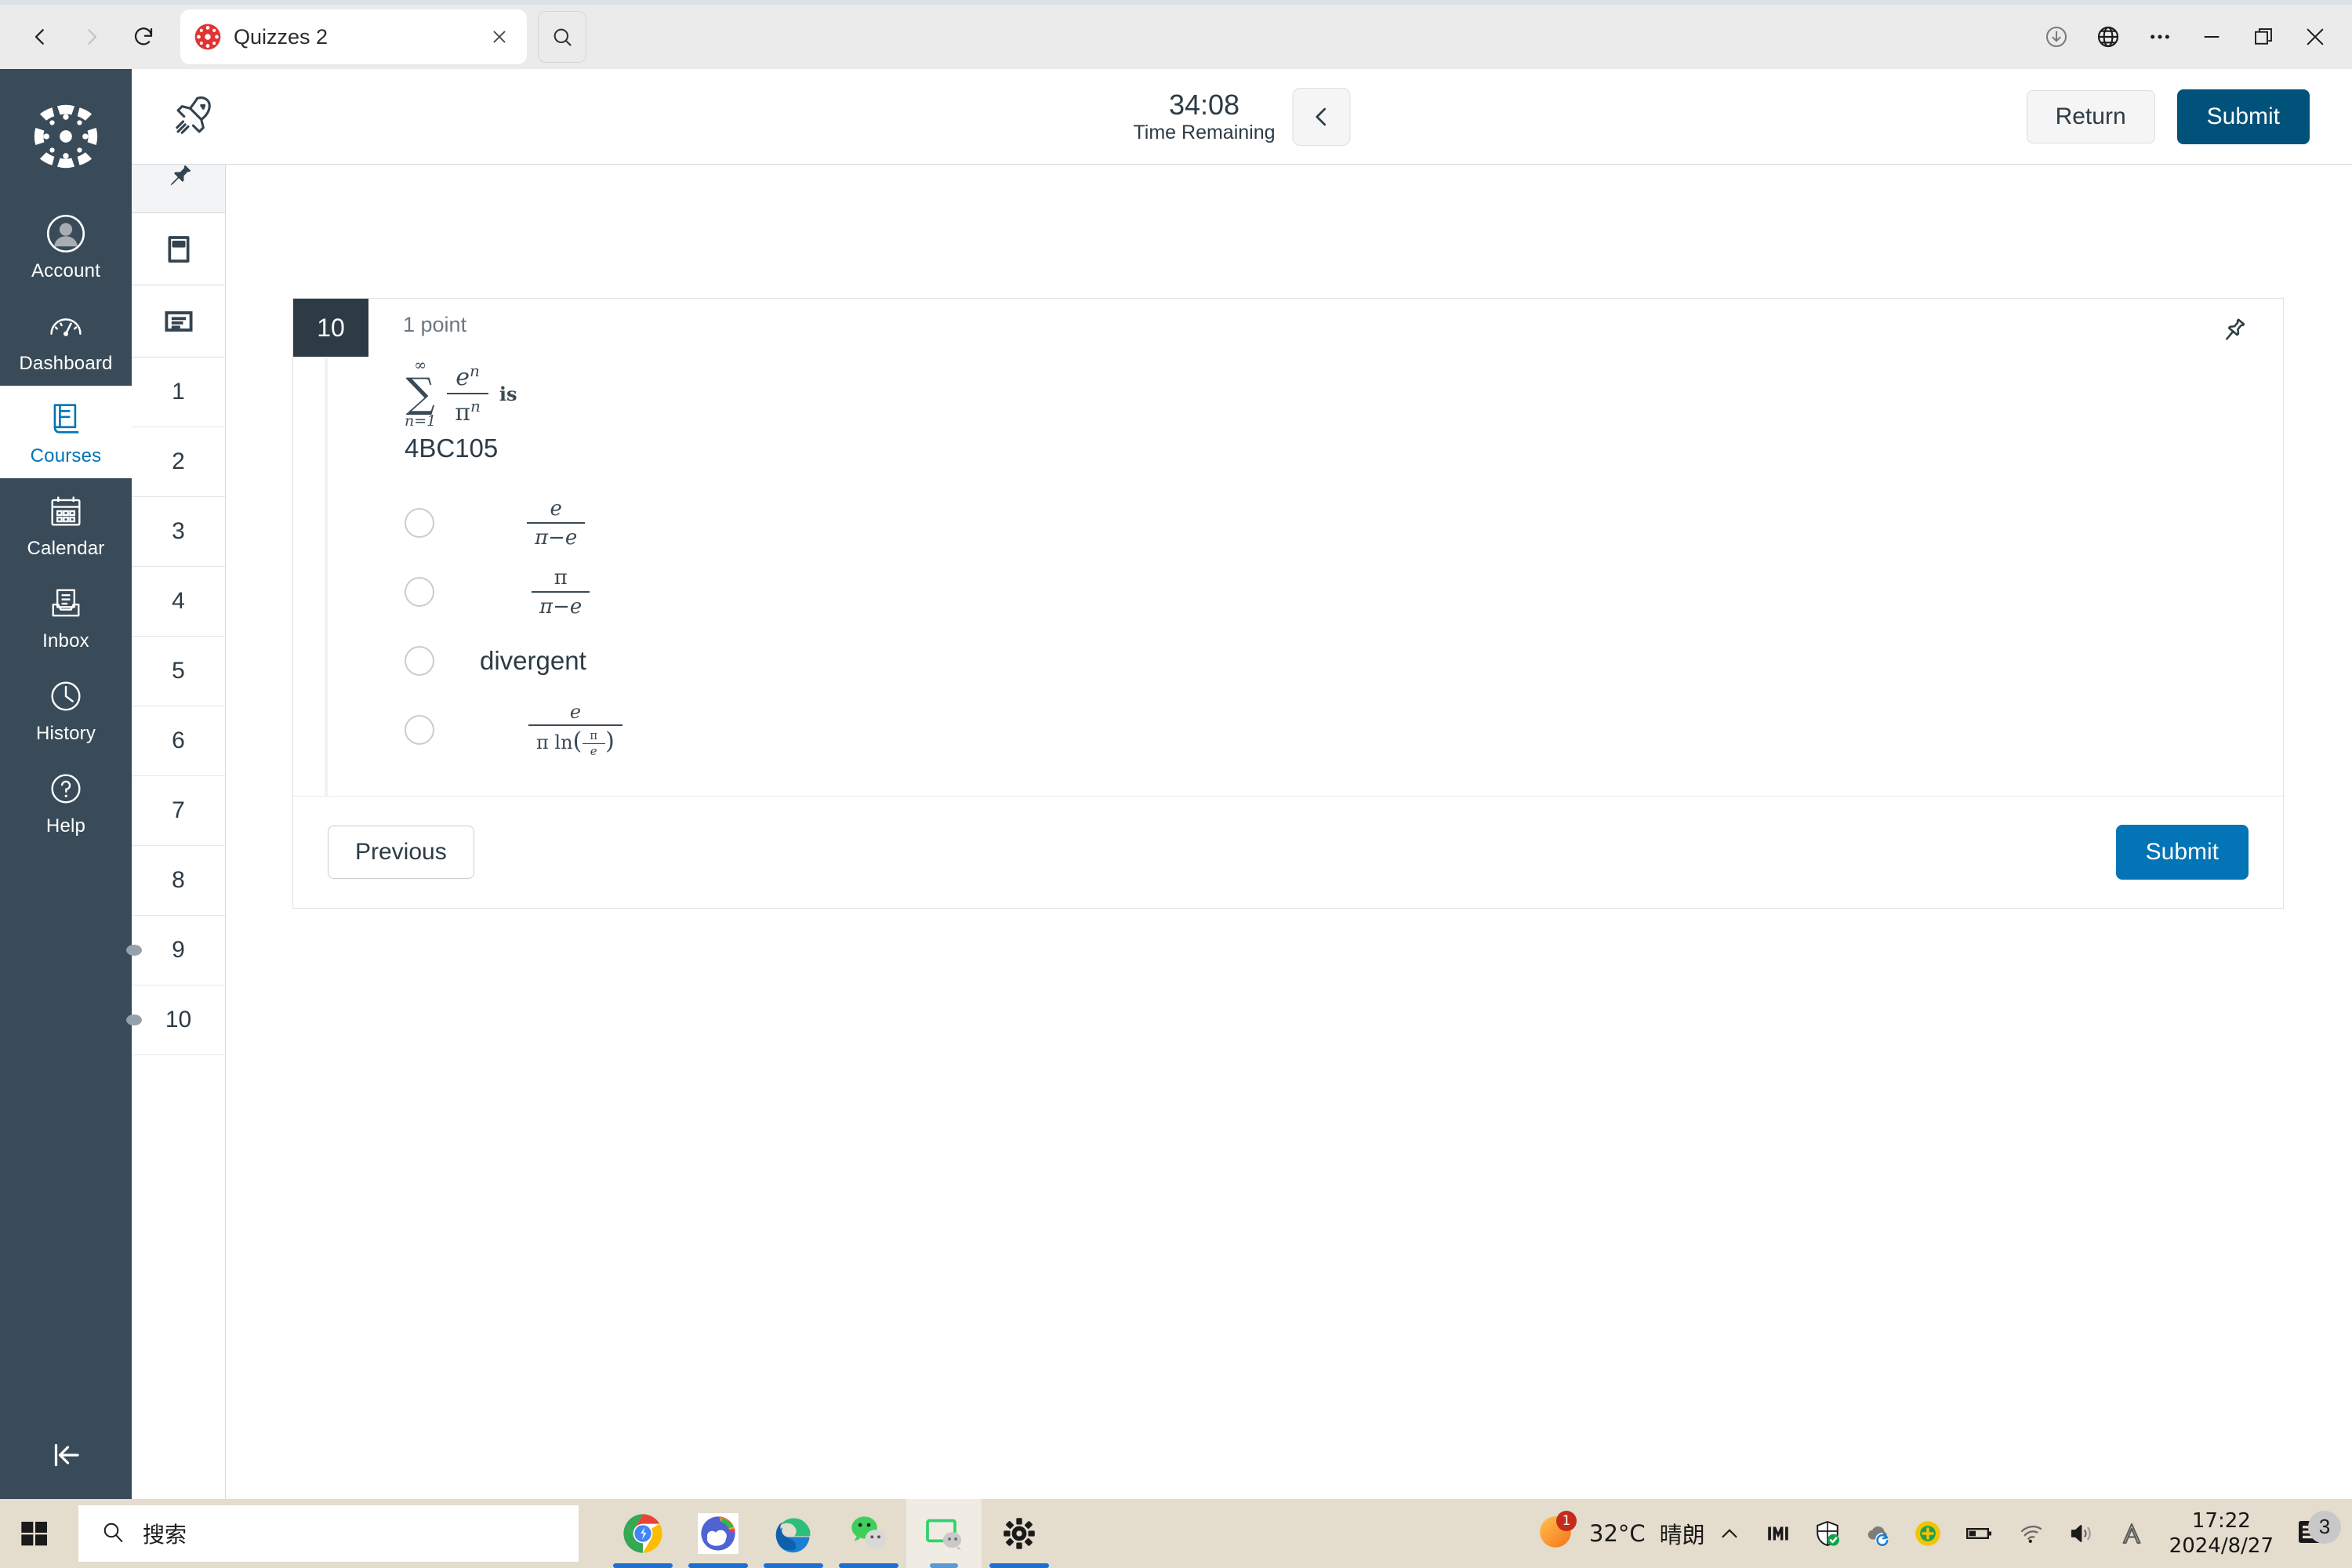 This screenshot has width=2352, height=1568. What do you see at coordinates (178, 321) in the screenshot?
I see `notes-icon` at bounding box center [178, 321].